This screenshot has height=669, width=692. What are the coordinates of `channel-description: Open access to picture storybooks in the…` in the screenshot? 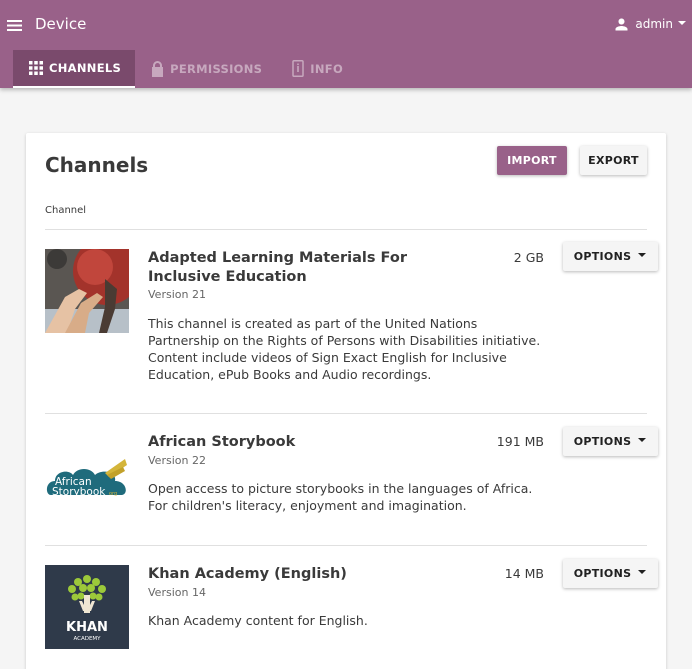 It's located at (340, 497).